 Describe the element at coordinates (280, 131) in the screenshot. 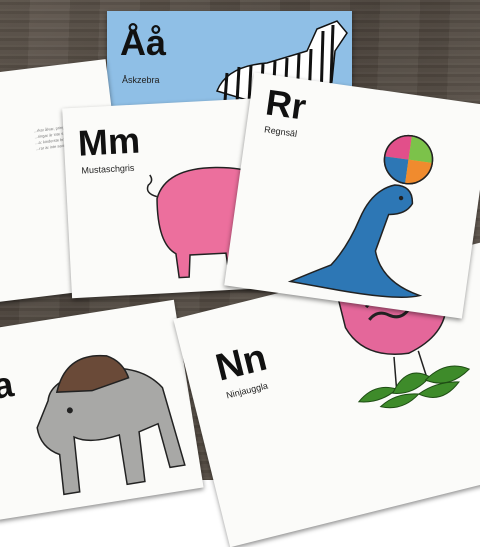

I see `card-rr-word: Regnsäl` at that location.